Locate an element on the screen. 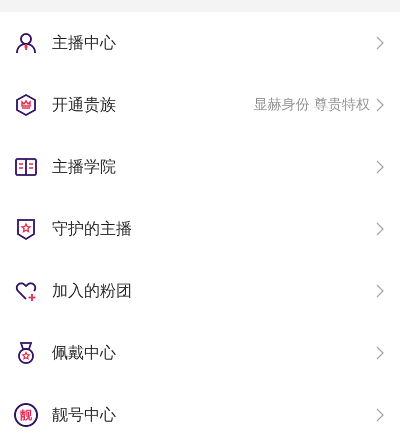 This screenshot has height=443, width=400. menu-item: 佩戴中心 is located at coordinates (200, 353).